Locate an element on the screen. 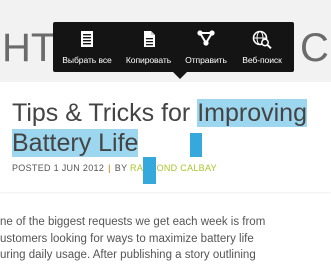  article-title-line-1: Tips & Tricks for Improving is located at coordinates (159, 113).